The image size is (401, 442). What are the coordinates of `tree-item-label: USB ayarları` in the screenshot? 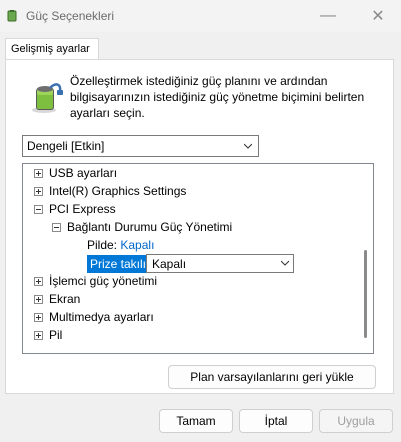 It's located at (83, 173).